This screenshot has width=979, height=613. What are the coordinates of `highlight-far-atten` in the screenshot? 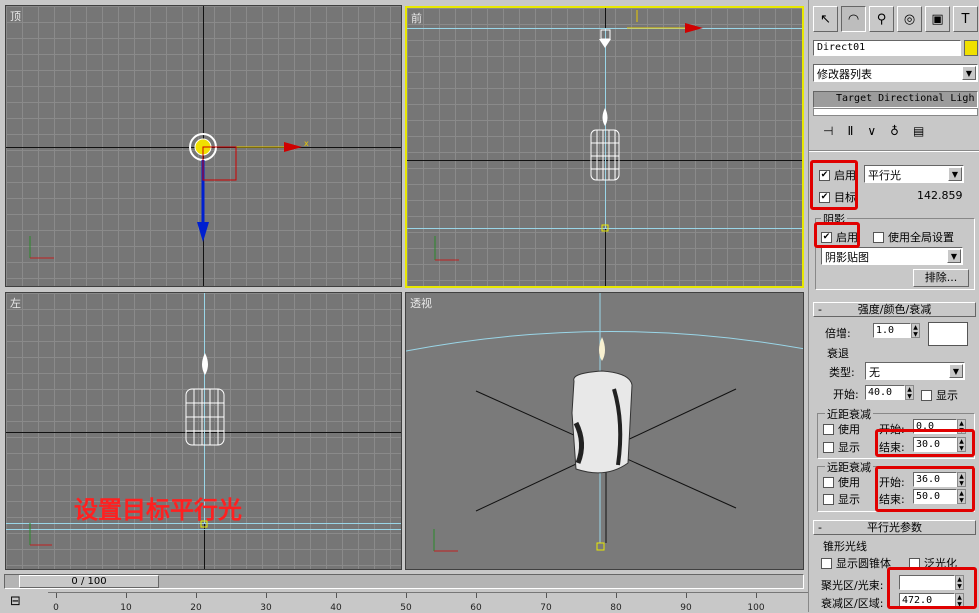 It's located at (925, 489).